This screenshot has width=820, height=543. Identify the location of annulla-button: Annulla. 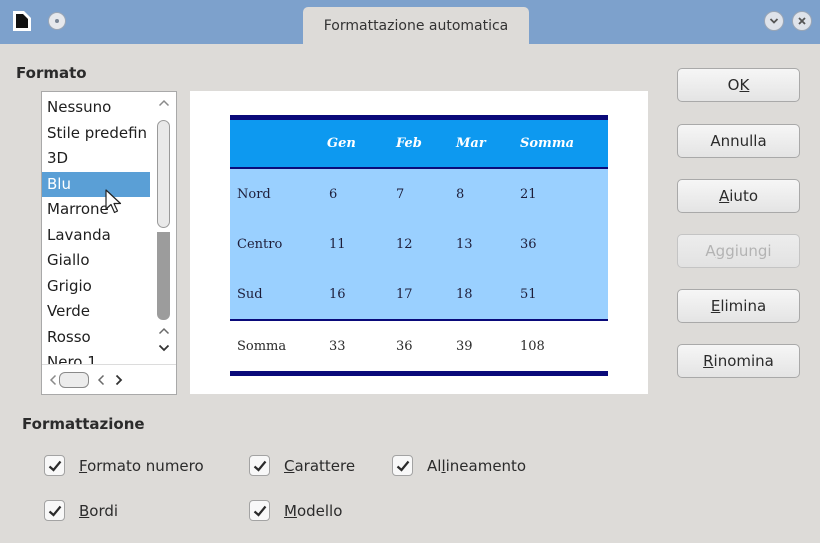
(738, 141).